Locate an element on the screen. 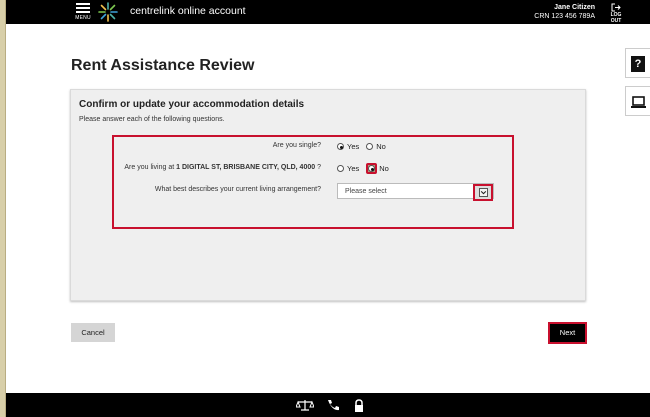 This screenshot has width=650, height=417. living-yes-radio is located at coordinates (340, 168).